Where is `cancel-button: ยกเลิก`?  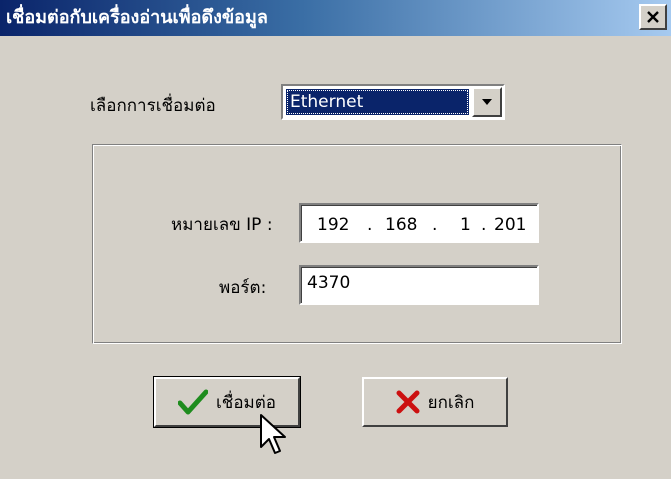 cancel-button: ยกเลิก is located at coordinates (435, 402).